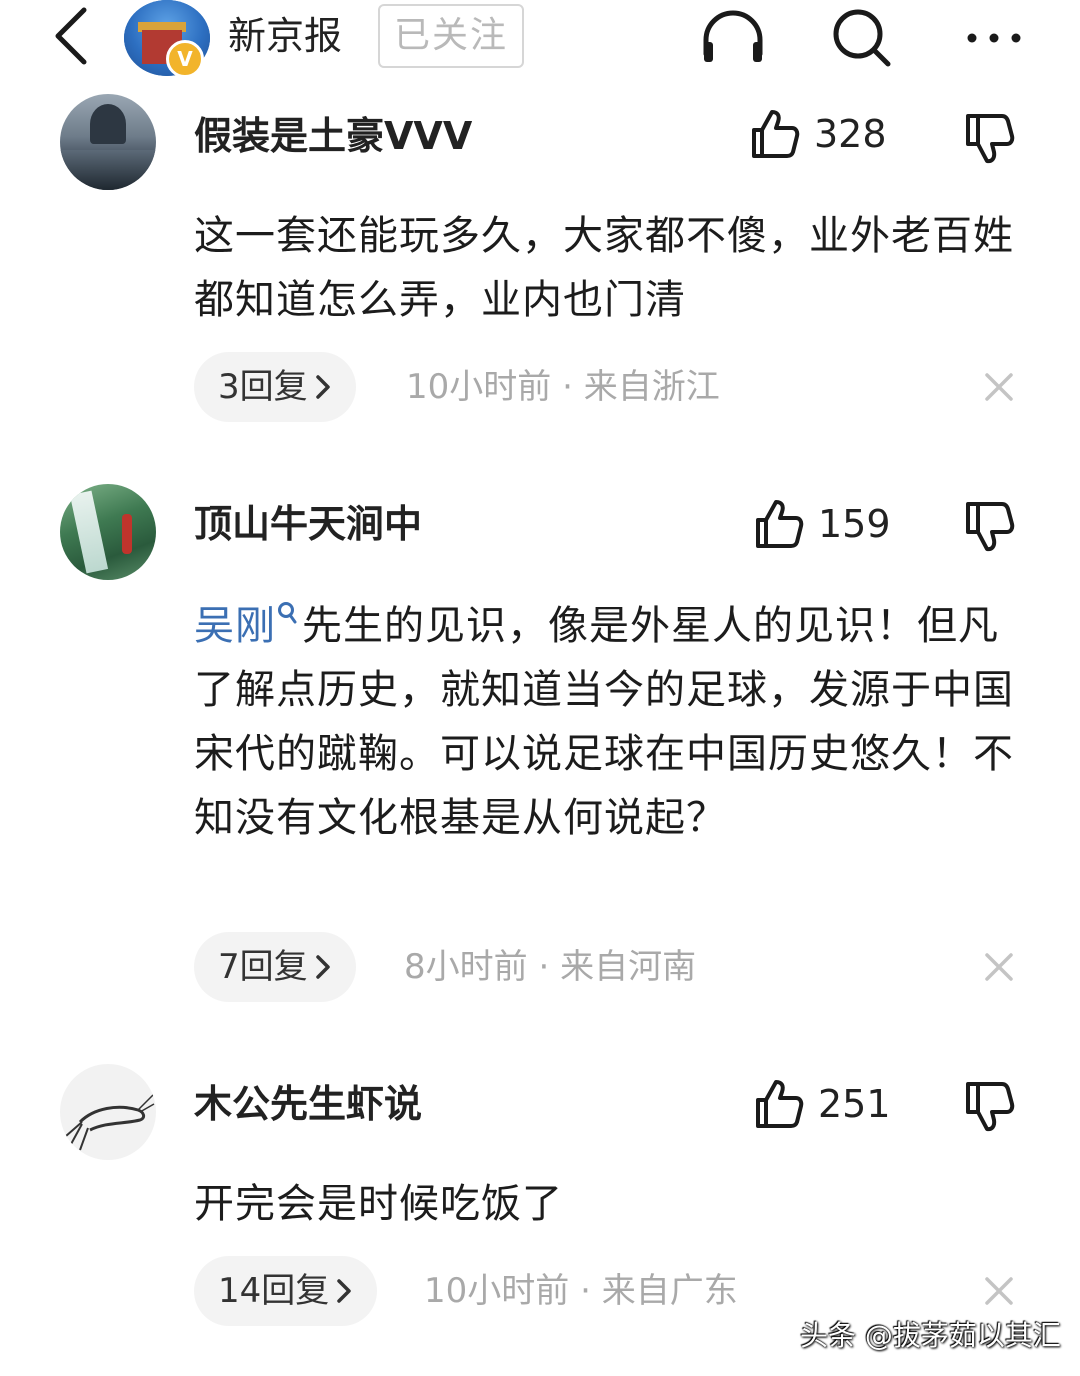  What do you see at coordinates (287, 613) in the screenshot?
I see `search-mention-icon` at bounding box center [287, 613].